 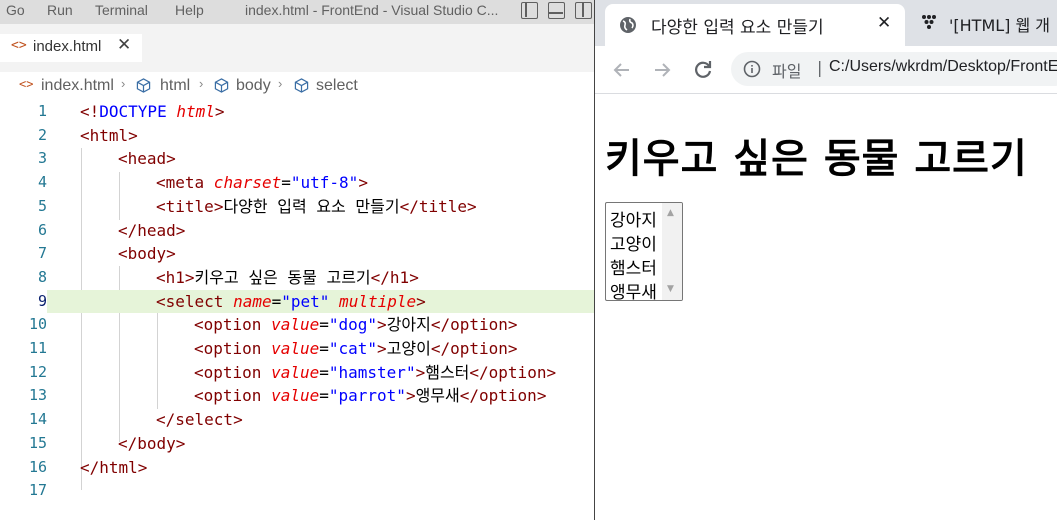 What do you see at coordinates (737, 28) in the screenshot?
I see `browser-tab-title: 다양한 입력 요소 만들기` at bounding box center [737, 28].